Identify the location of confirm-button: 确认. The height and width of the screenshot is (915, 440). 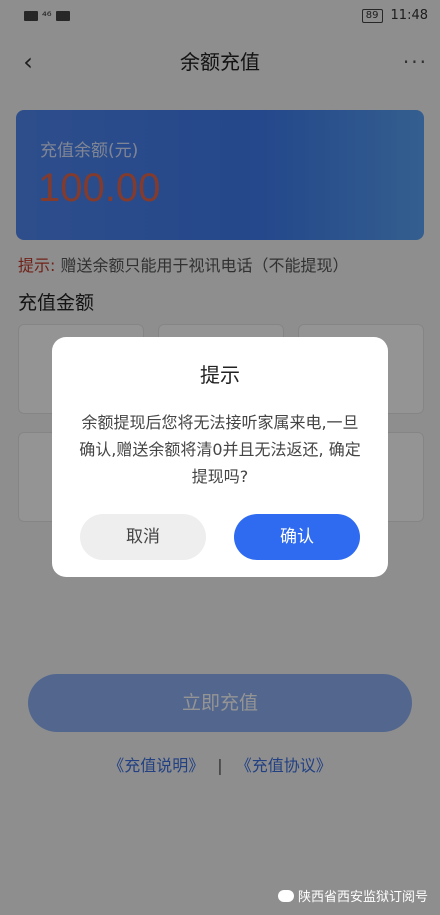
(297, 537).